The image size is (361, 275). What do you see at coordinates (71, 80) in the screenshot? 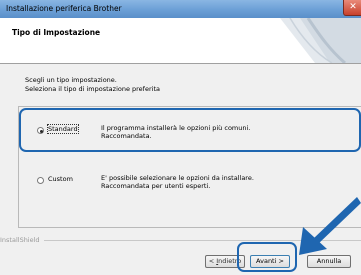
I see `intro-line-1: Scegli un tipo impostazione.` at bounding box center [71, 80].